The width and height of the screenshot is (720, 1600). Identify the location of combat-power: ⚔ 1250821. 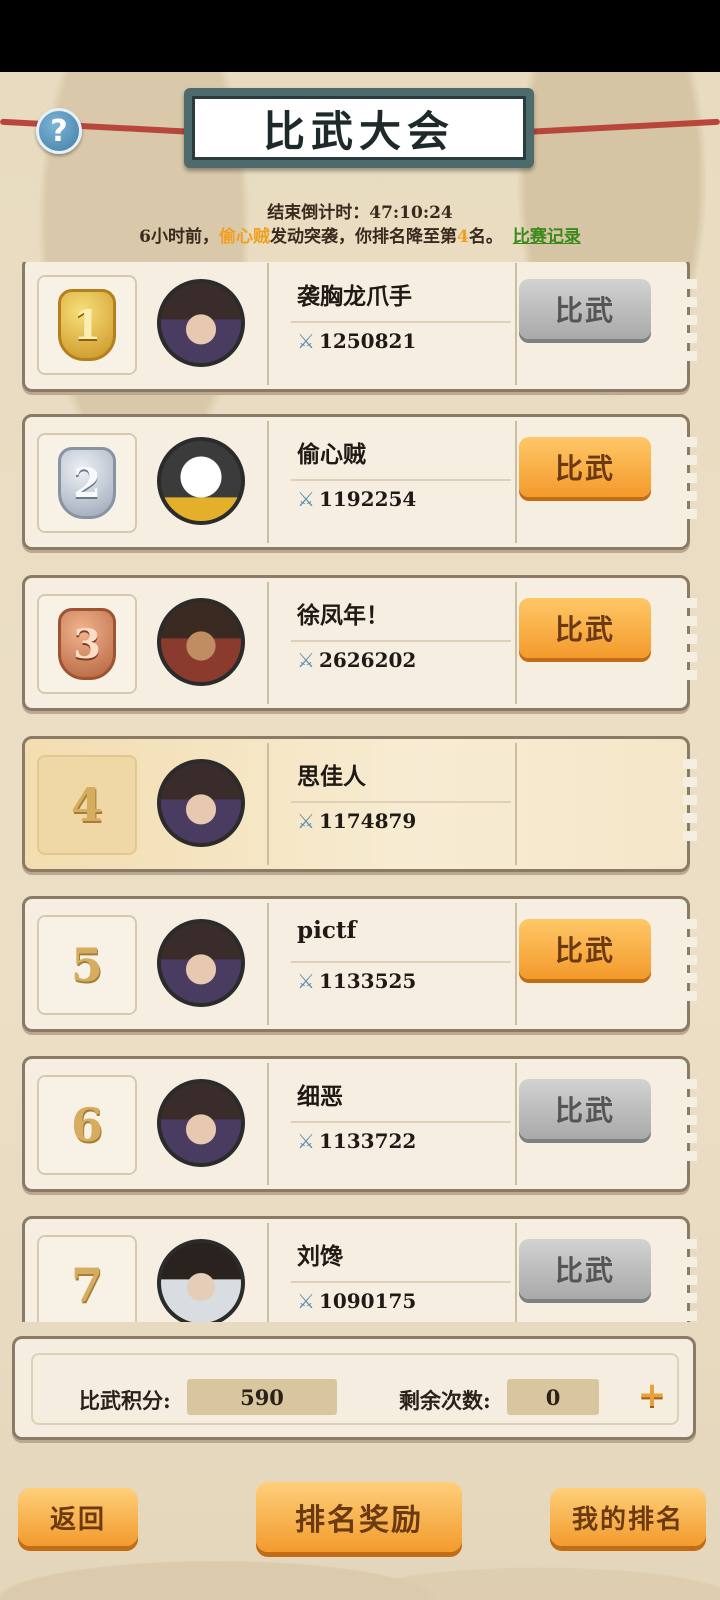
(356, 341).